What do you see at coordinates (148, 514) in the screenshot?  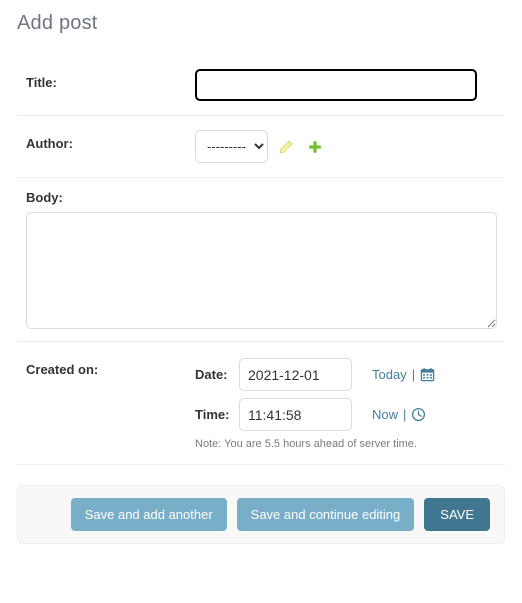 I see `save-and-add-another-button: Save and add another` at bounding box center [148, 514].